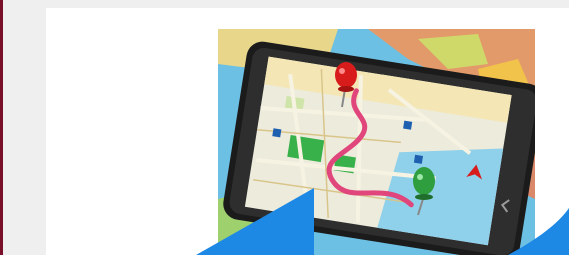 Image resolution: width=569 pixels, height=255 pixels. I want to click on left-accent-bar, so click(1, 127).